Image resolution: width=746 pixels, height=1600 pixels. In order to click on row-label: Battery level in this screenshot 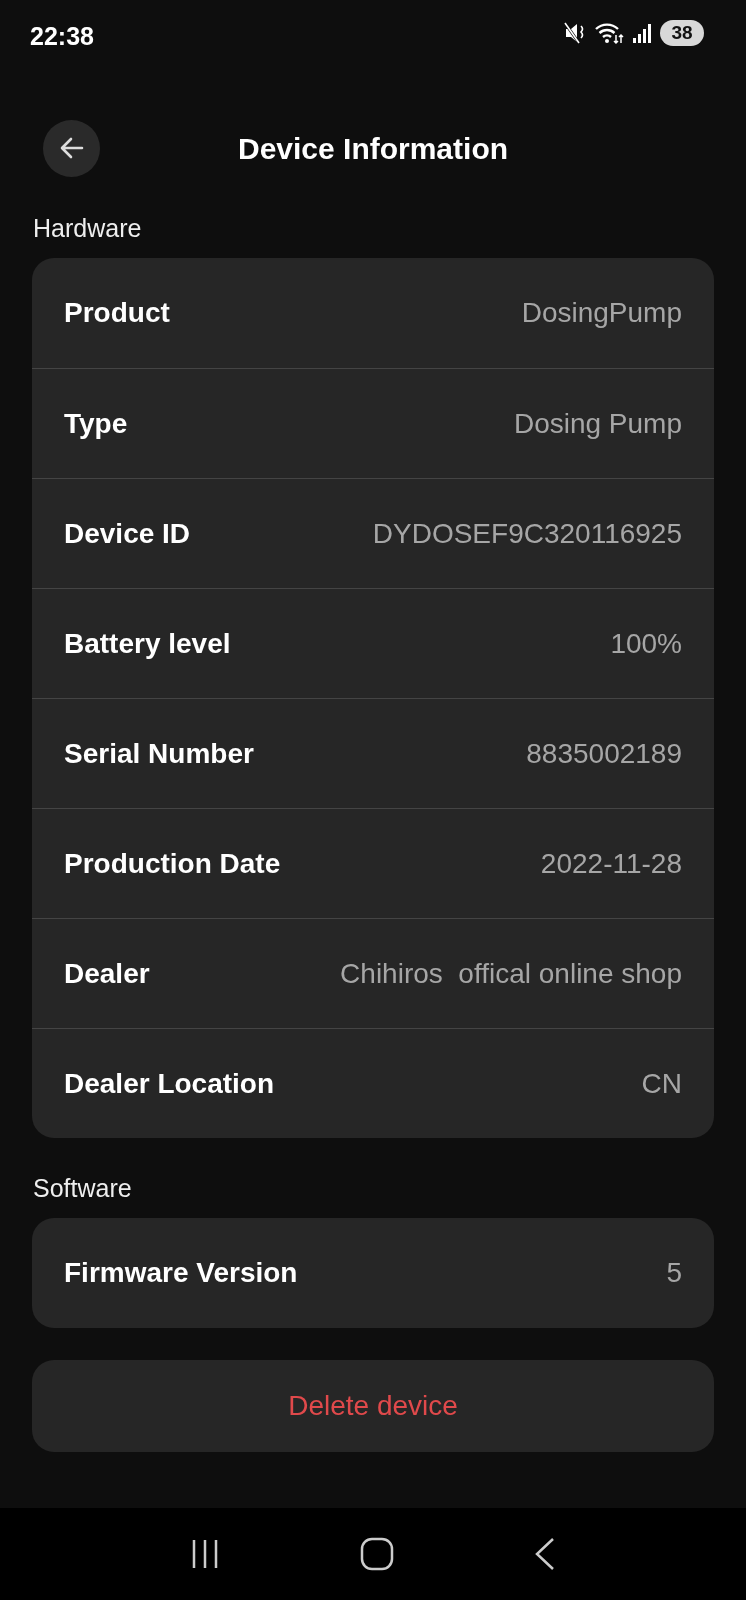, I will do `click(147, 643)`.